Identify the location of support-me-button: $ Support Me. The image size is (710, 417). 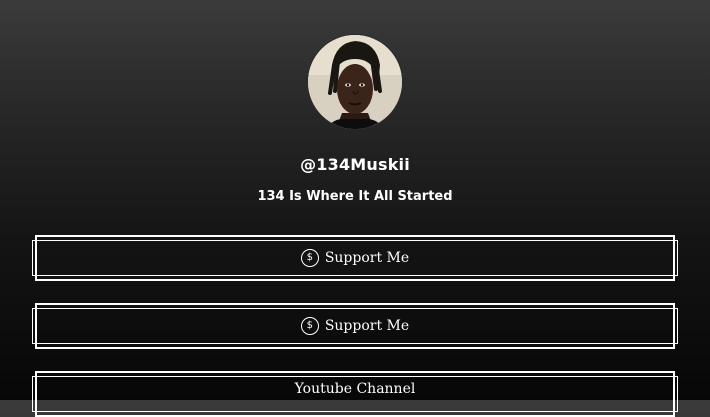
(355, 258).